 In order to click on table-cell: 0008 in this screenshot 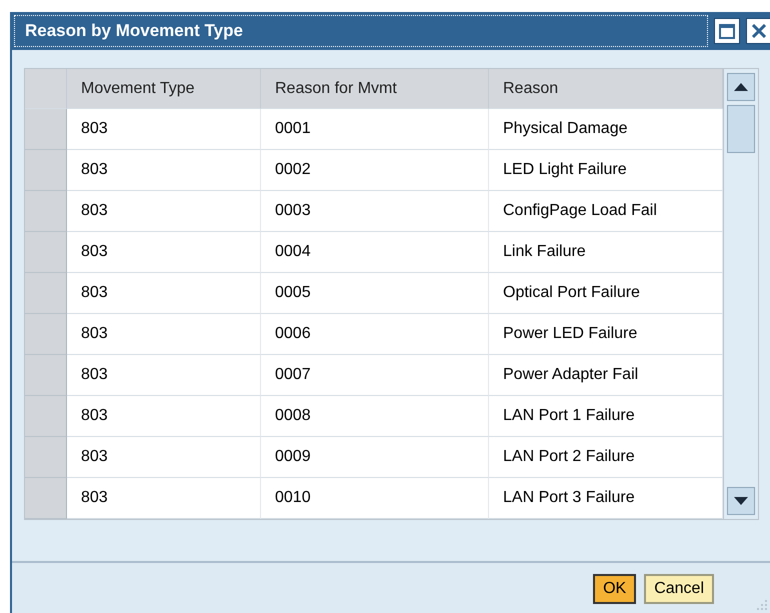, I will do `click(375, 416)`.